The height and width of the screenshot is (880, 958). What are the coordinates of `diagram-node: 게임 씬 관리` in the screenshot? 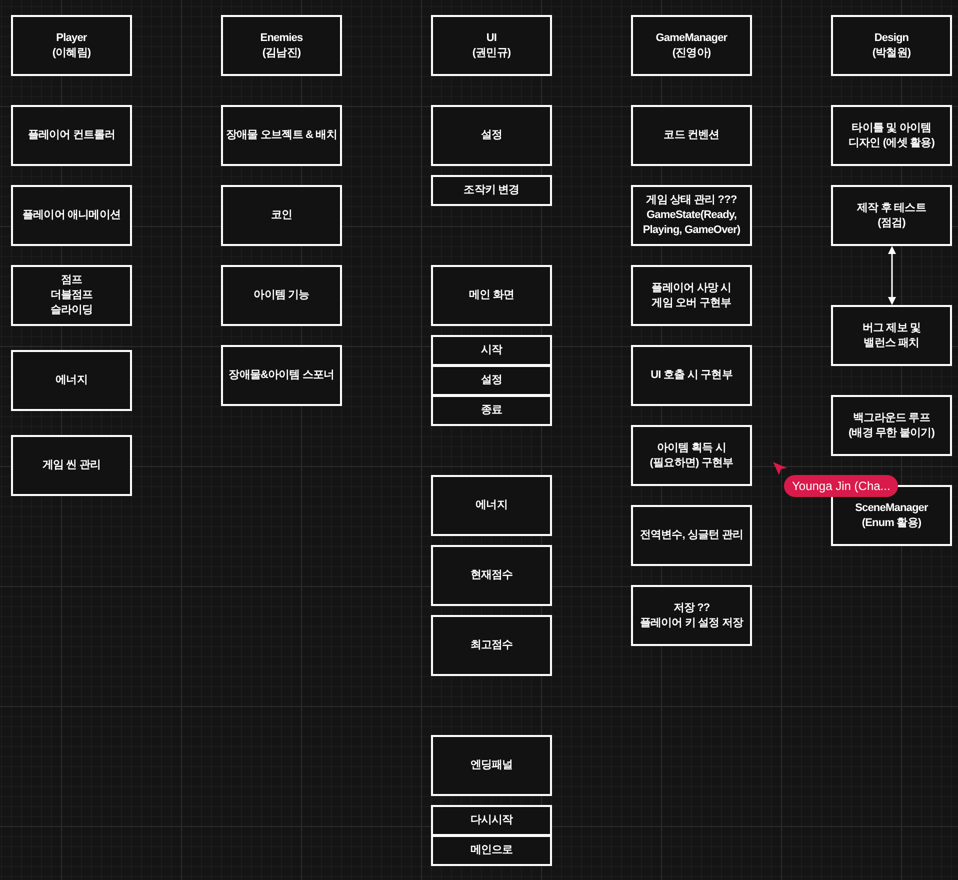 It's located at (71, 465).